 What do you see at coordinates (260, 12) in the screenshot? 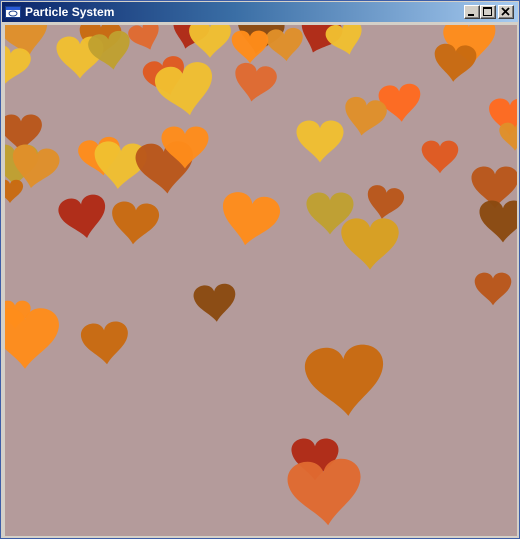
I see `title-bar: Particle System` at bounding box center [260, 12].